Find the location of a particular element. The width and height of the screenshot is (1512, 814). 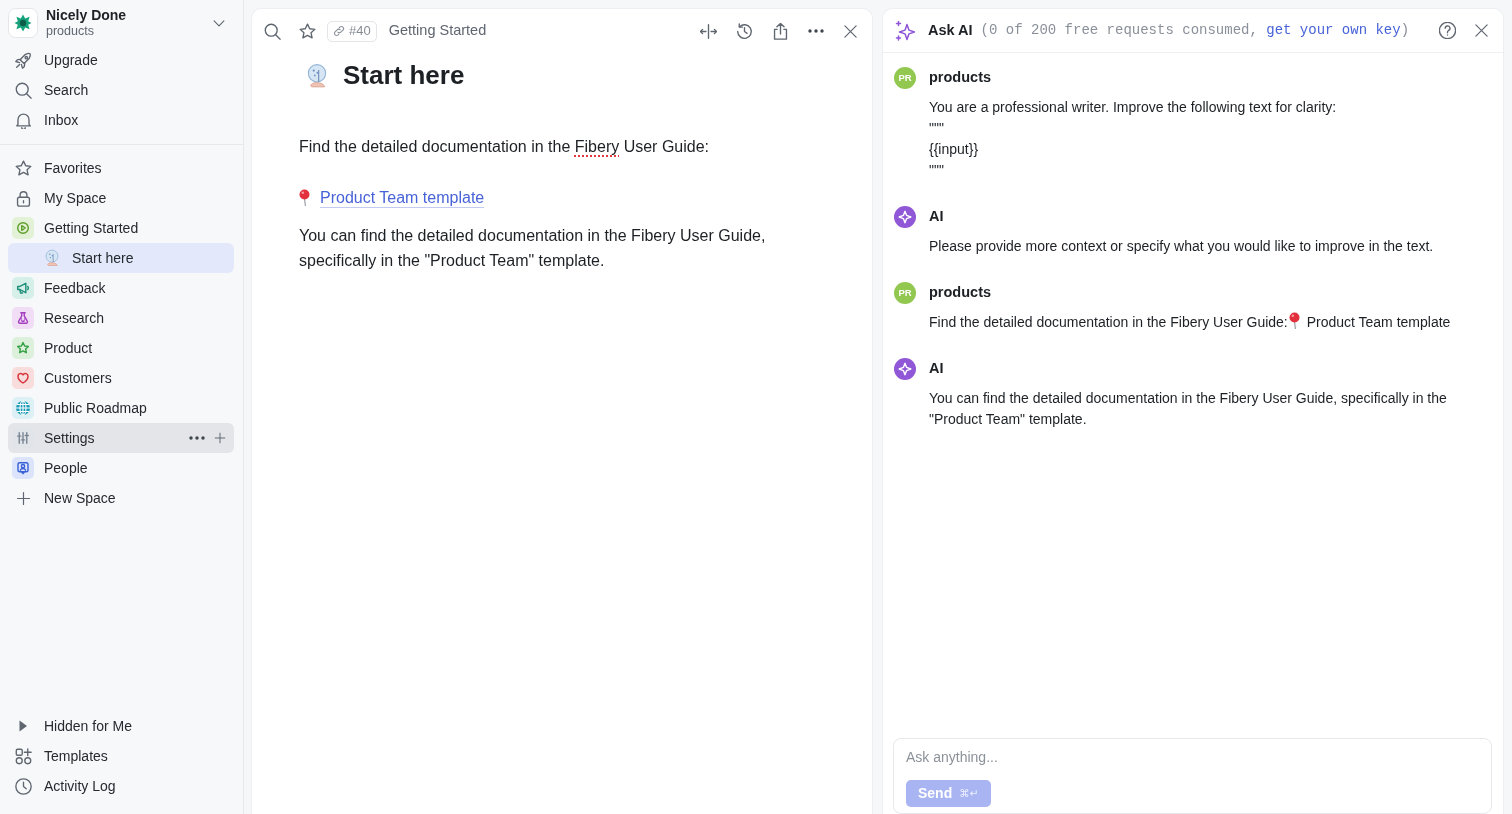

sidebar-item: Start here is located at coordinates (121, 258).